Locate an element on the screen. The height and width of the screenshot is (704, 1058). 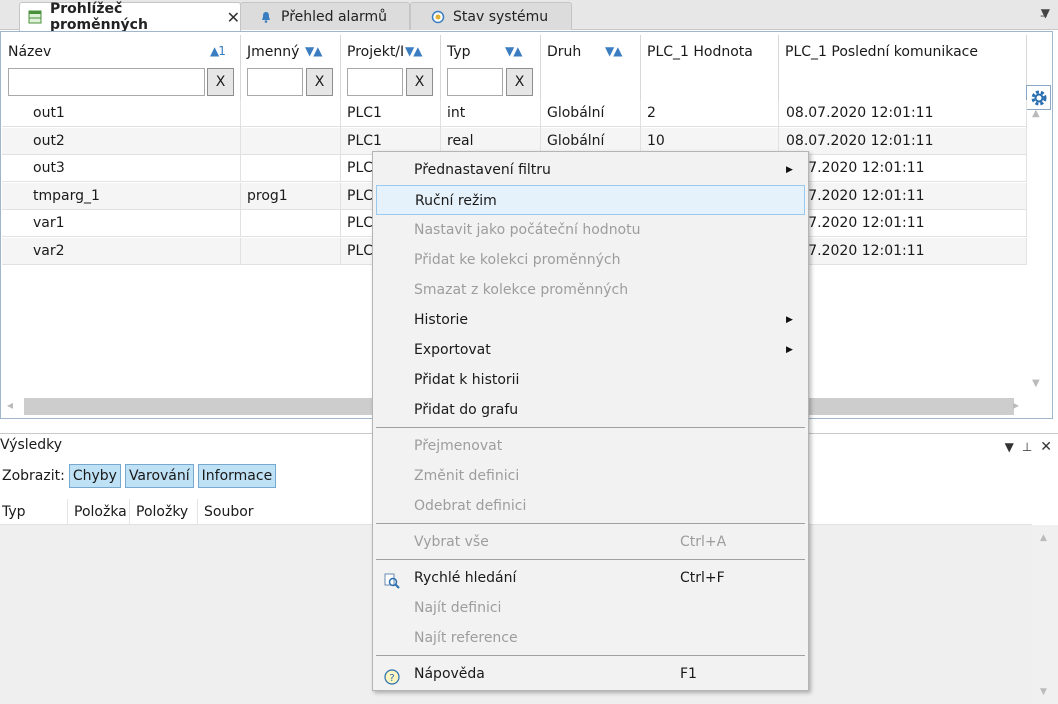
menu-item-label: Přejmenovat is located at coordinates (458, 446).